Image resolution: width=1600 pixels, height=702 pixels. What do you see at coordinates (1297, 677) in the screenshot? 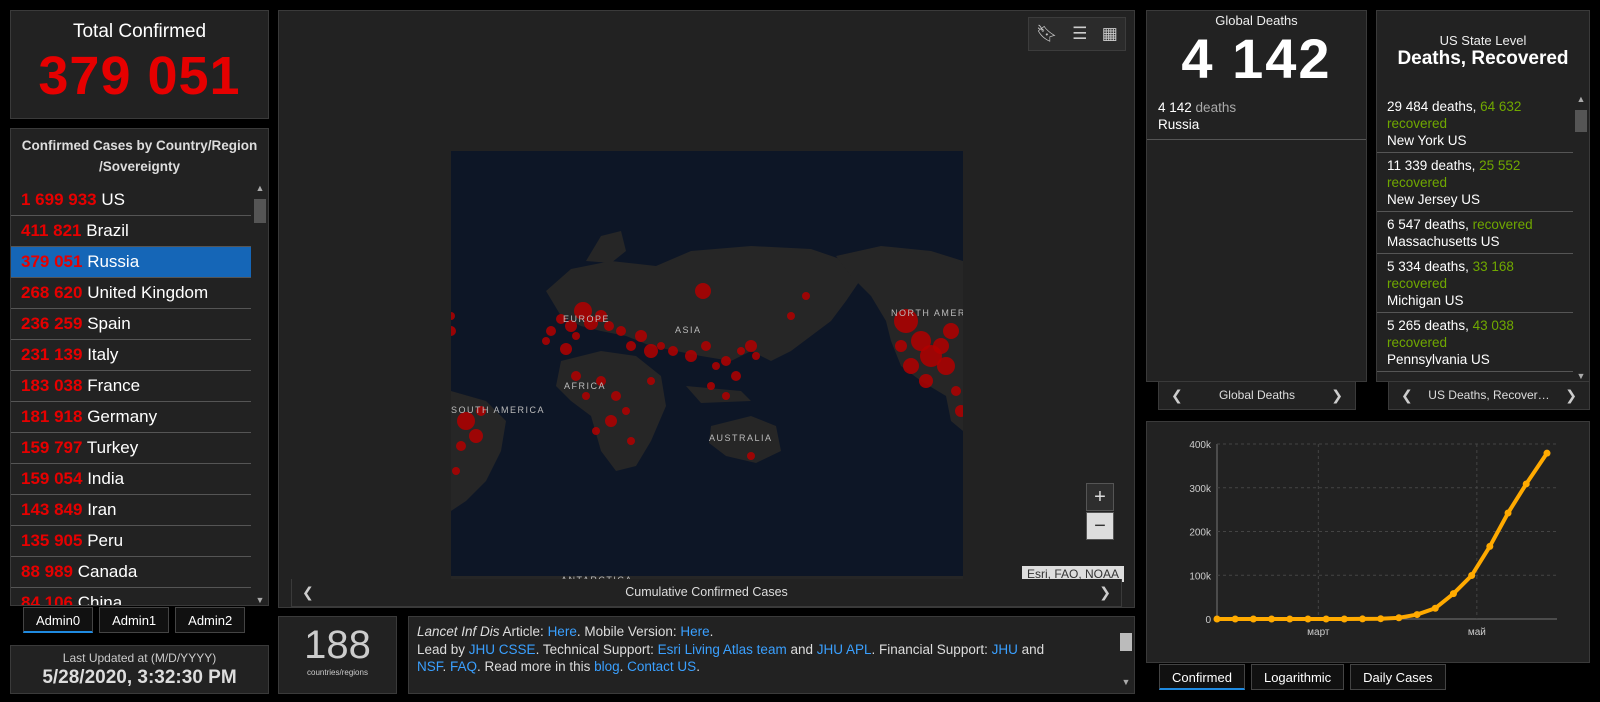
I see `tab-logarithmic: Logarithmic` at bounding box center [1297, 677].